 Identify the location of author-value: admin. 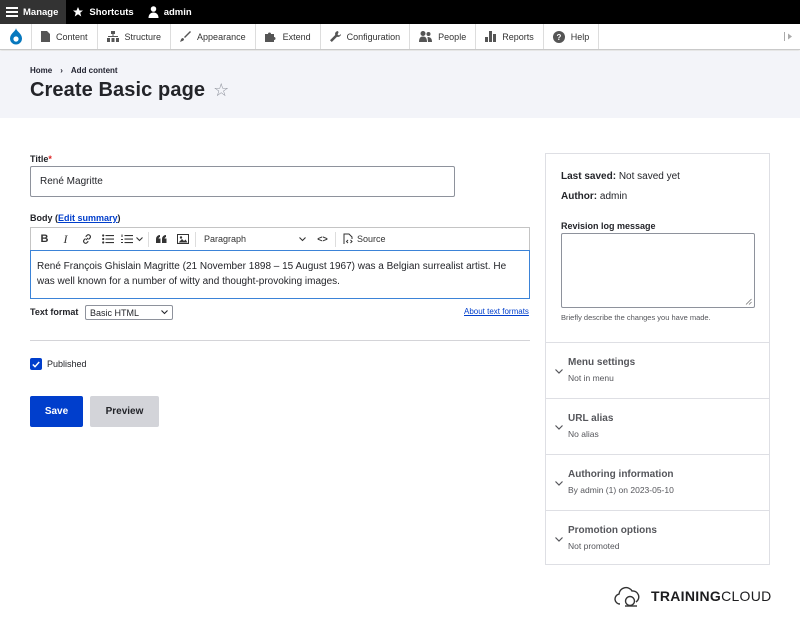
(613, 196).